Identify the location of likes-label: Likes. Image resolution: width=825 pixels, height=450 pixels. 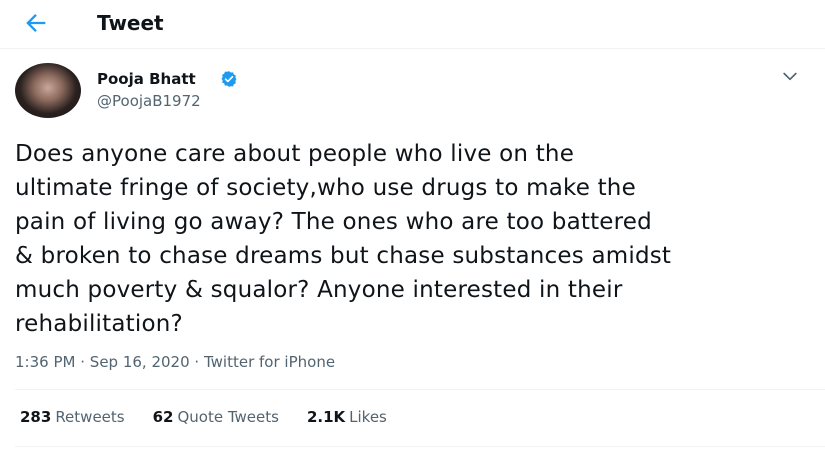
(368, 417).